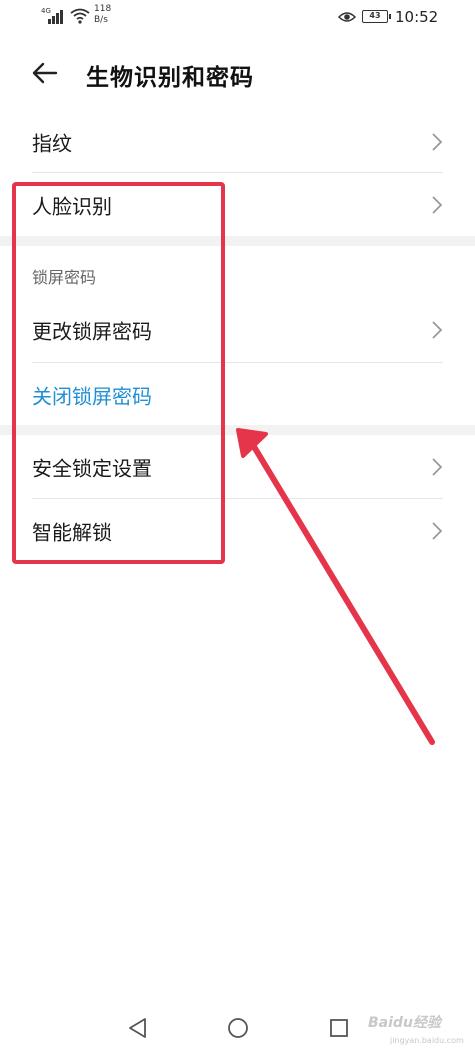  What do you see at coordinates (137, 1028) in the screenshot?
I see `triangle-back-icon` at bounding box center [137, 1028].